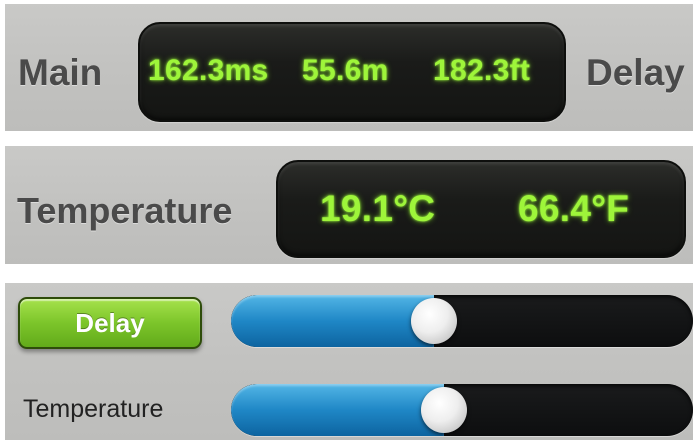 This screenshot has height=440, width=693. What do you see at coordinates (462, 321) in the screenshot?
I see `delay-slider` at bounding box center [462, 321].